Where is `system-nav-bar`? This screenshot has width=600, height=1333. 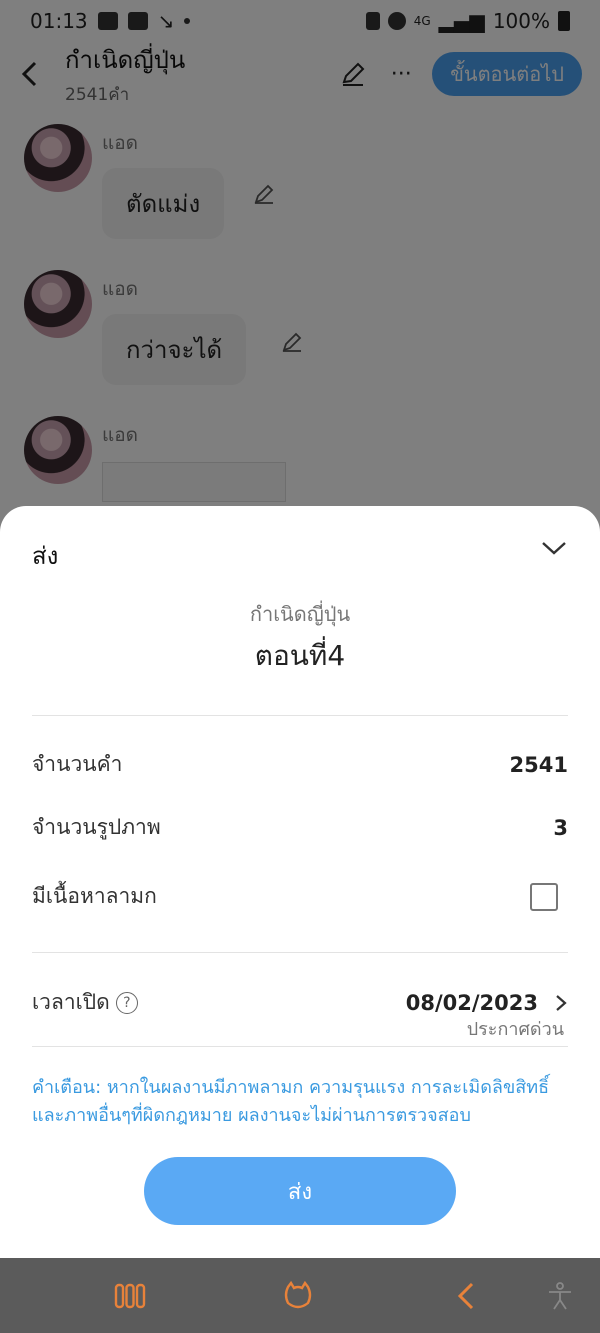 system-nav-bar is located at coordinates (300, 1295).